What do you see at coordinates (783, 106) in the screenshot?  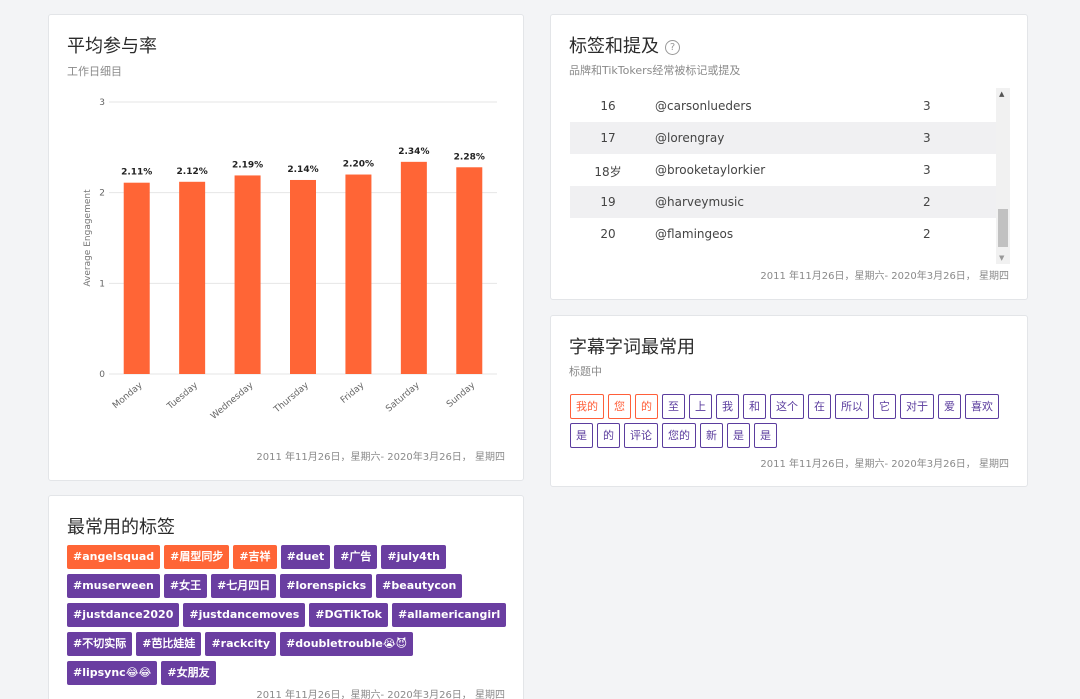 I see `table-row: 16 @carsonlueders 3` at bounding box center [783, 106].